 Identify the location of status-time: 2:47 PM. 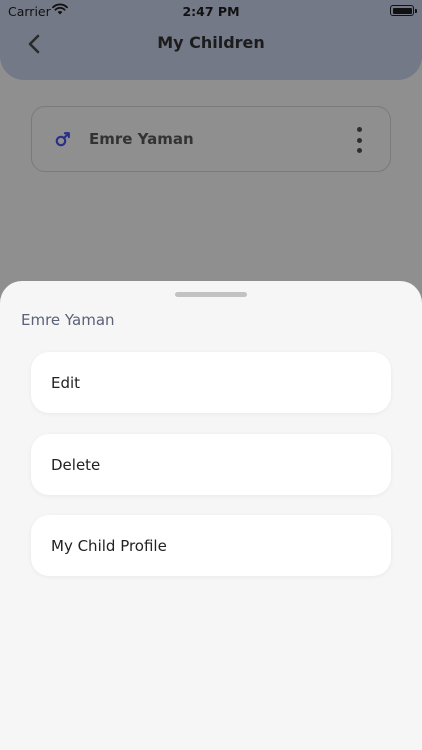
(211, 11).